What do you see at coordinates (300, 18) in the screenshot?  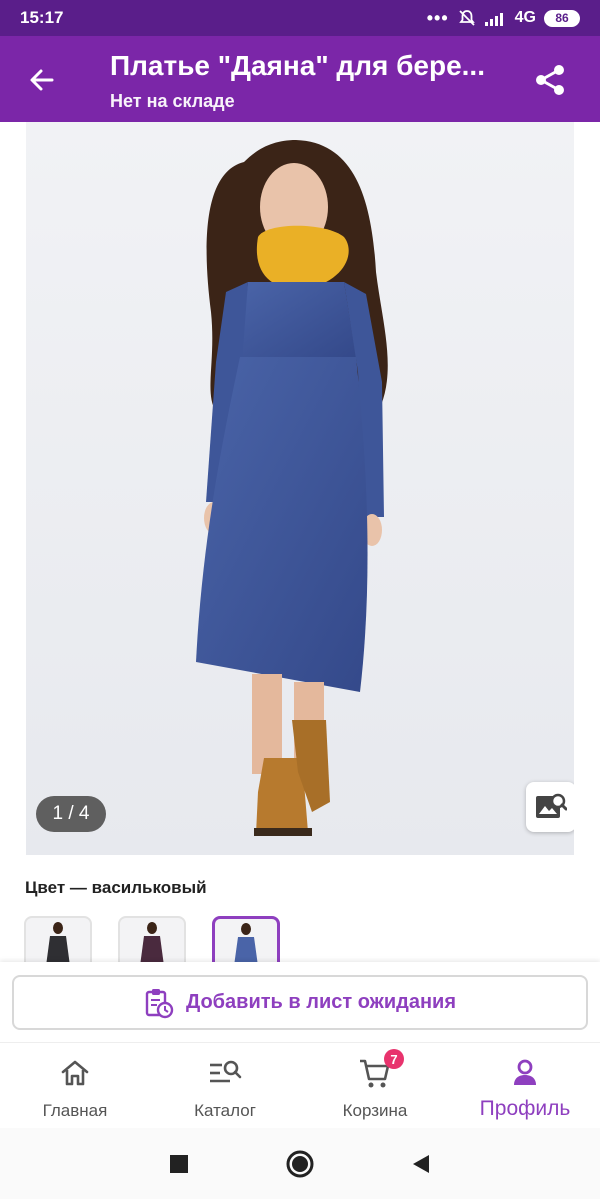 I see `status-bar: 15:17 ••• 4G 86` at bounding box center [300, 18].